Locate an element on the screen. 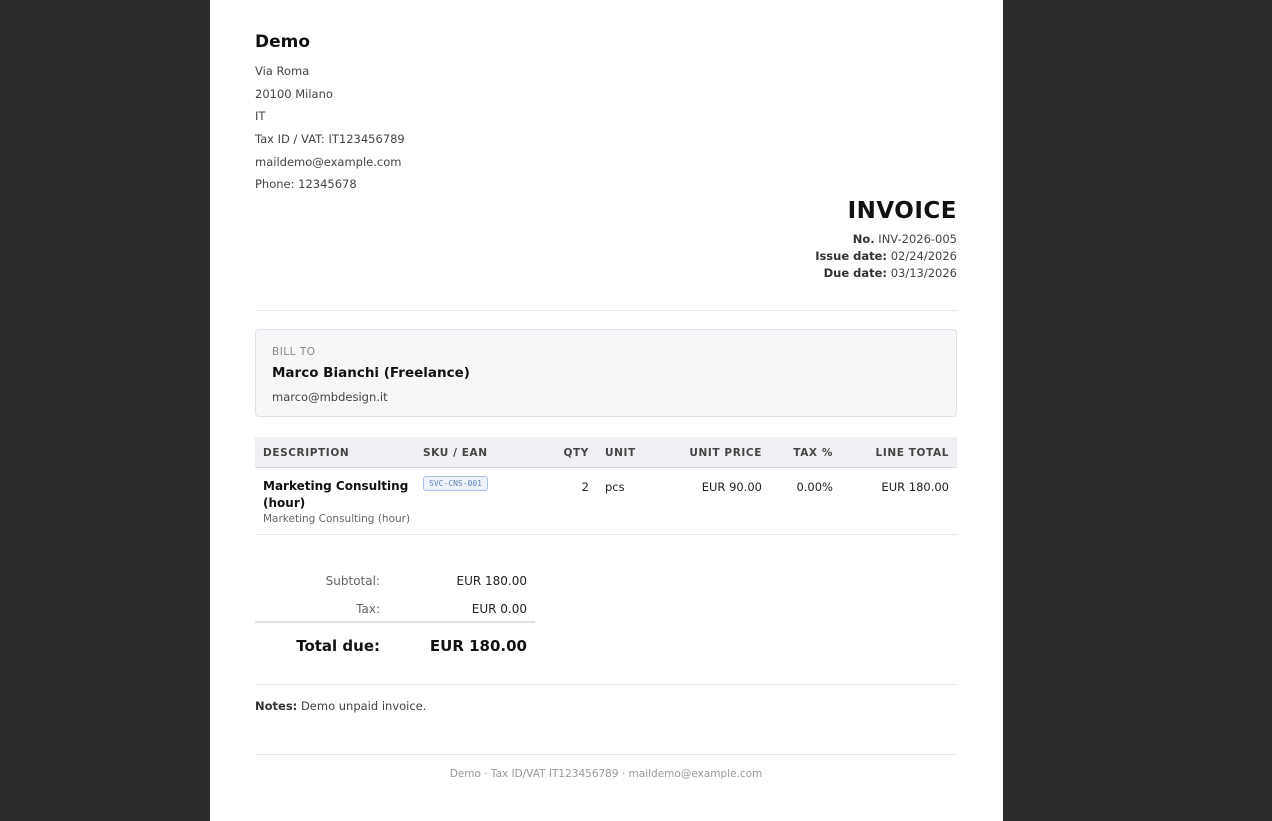  item-tax: 0.00% is located at coordinates (814, 487).